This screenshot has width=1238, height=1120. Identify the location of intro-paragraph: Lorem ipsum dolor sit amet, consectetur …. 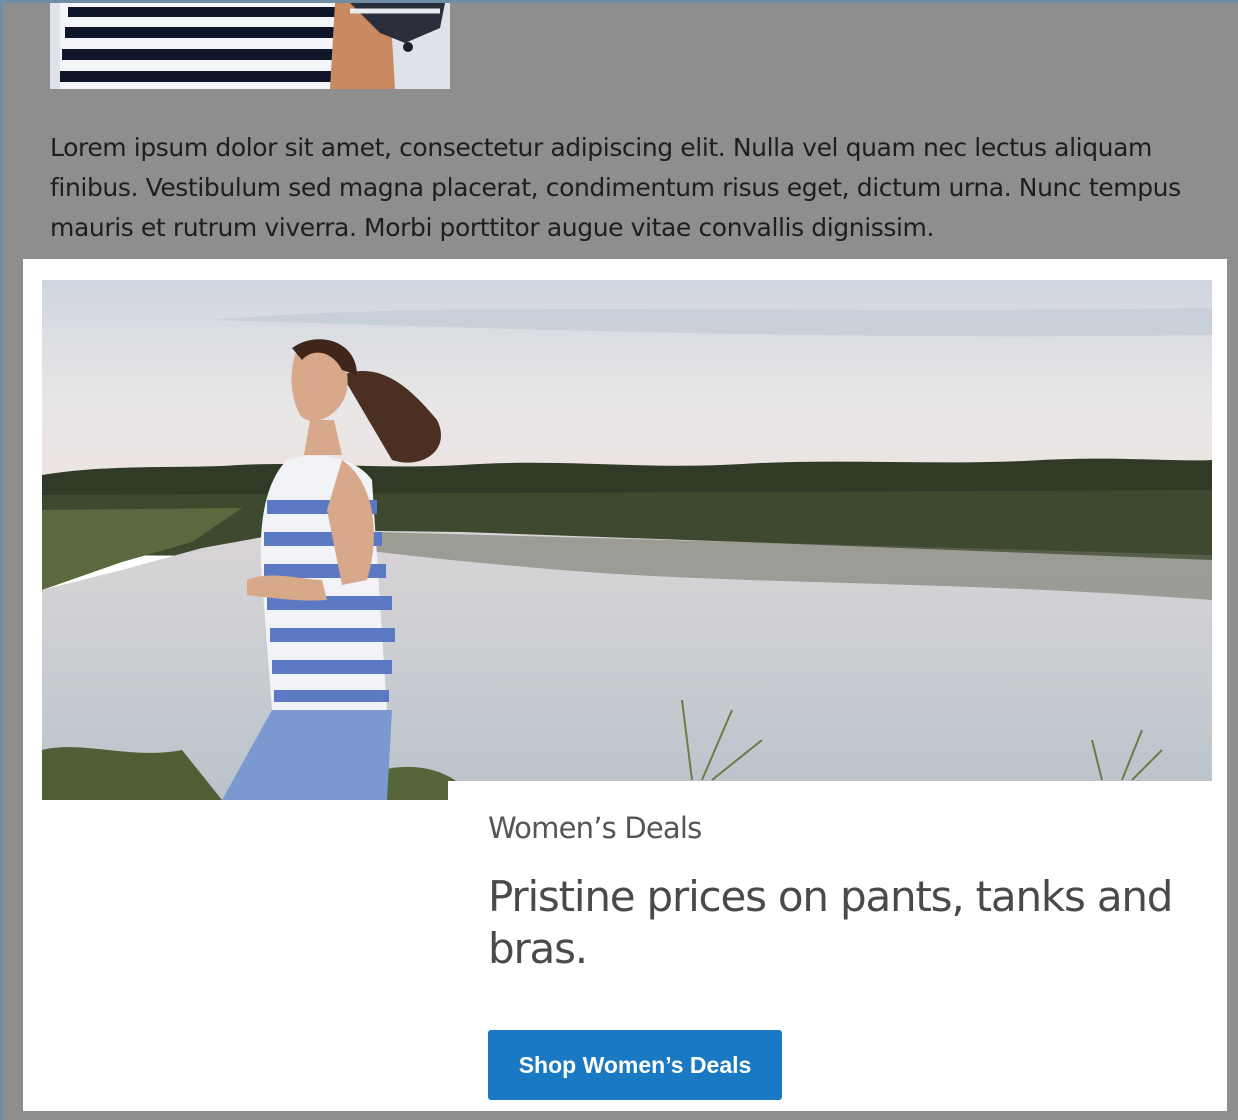
(615, 187).